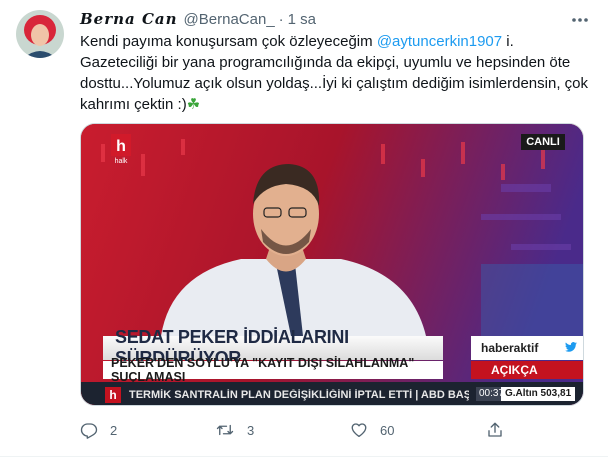 This screenshot has height=457, width=608. Describe the element at coordinates (571, 347) in the screenshot. I see `twitter-bird-icon` at that location.